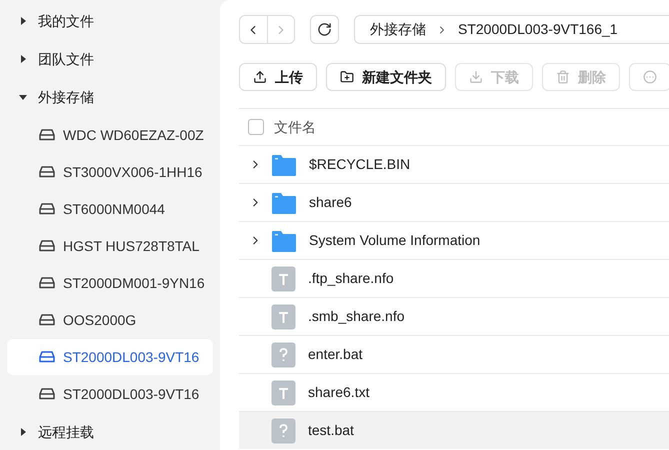  Describe the element at coordinates (110, 283) in the screenshot. I see `sidebar-item: ST2000DM001-9YN16` at that location.